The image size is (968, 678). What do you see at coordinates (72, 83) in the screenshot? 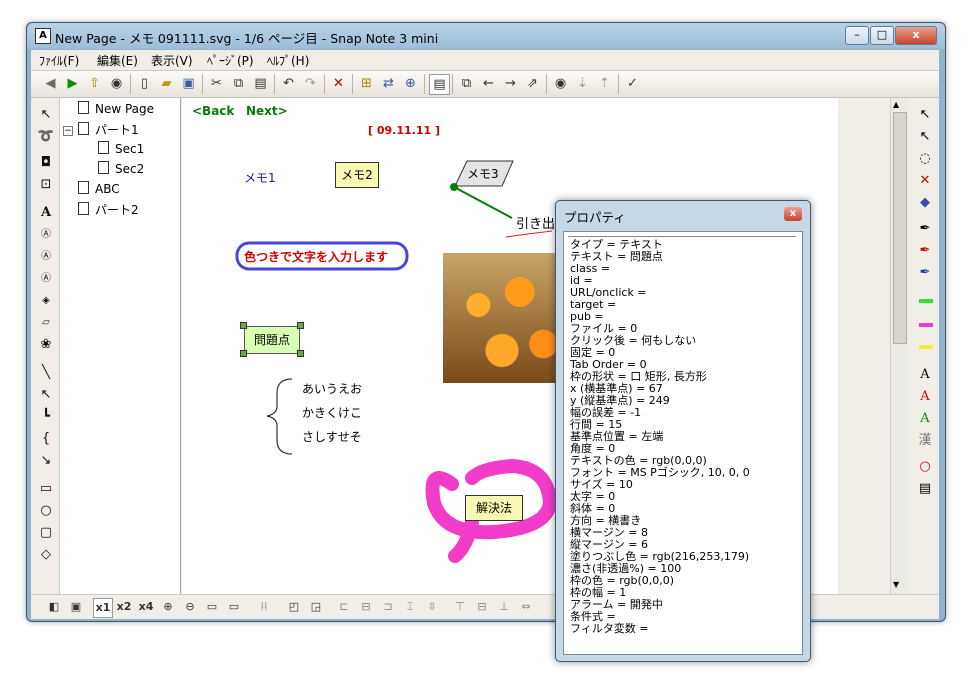
I see `forward-arrow-icon: ▶` at bounding box center [72, 83].